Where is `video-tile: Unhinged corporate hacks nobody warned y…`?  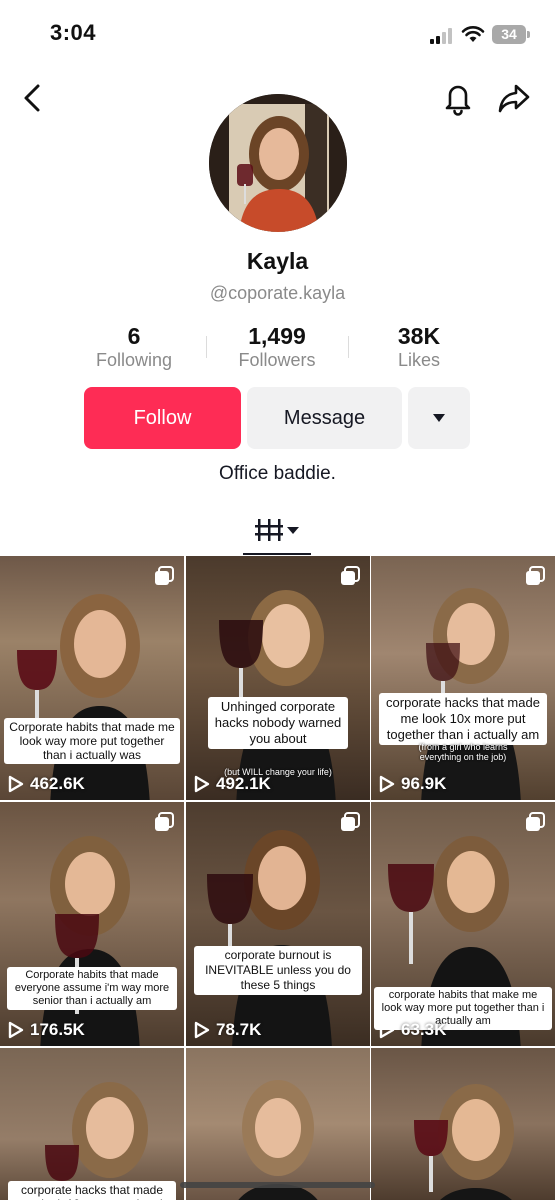
video-tile: Unhinged corporate hacks nobody warned y… is located at coordinates (278, 678).